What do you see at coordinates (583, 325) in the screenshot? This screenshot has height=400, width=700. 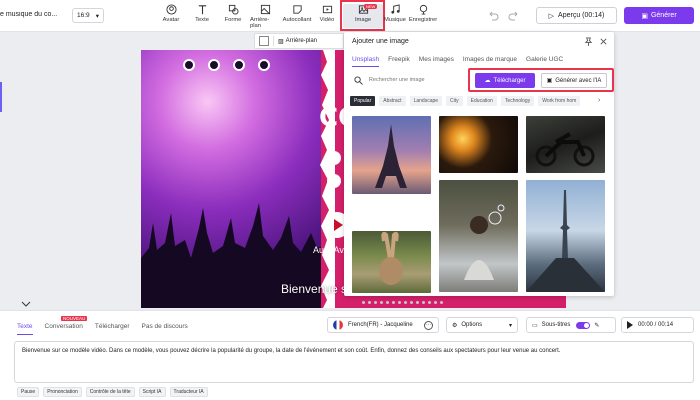 I see `subtitles-toggle` at bounding box center [583, 325].